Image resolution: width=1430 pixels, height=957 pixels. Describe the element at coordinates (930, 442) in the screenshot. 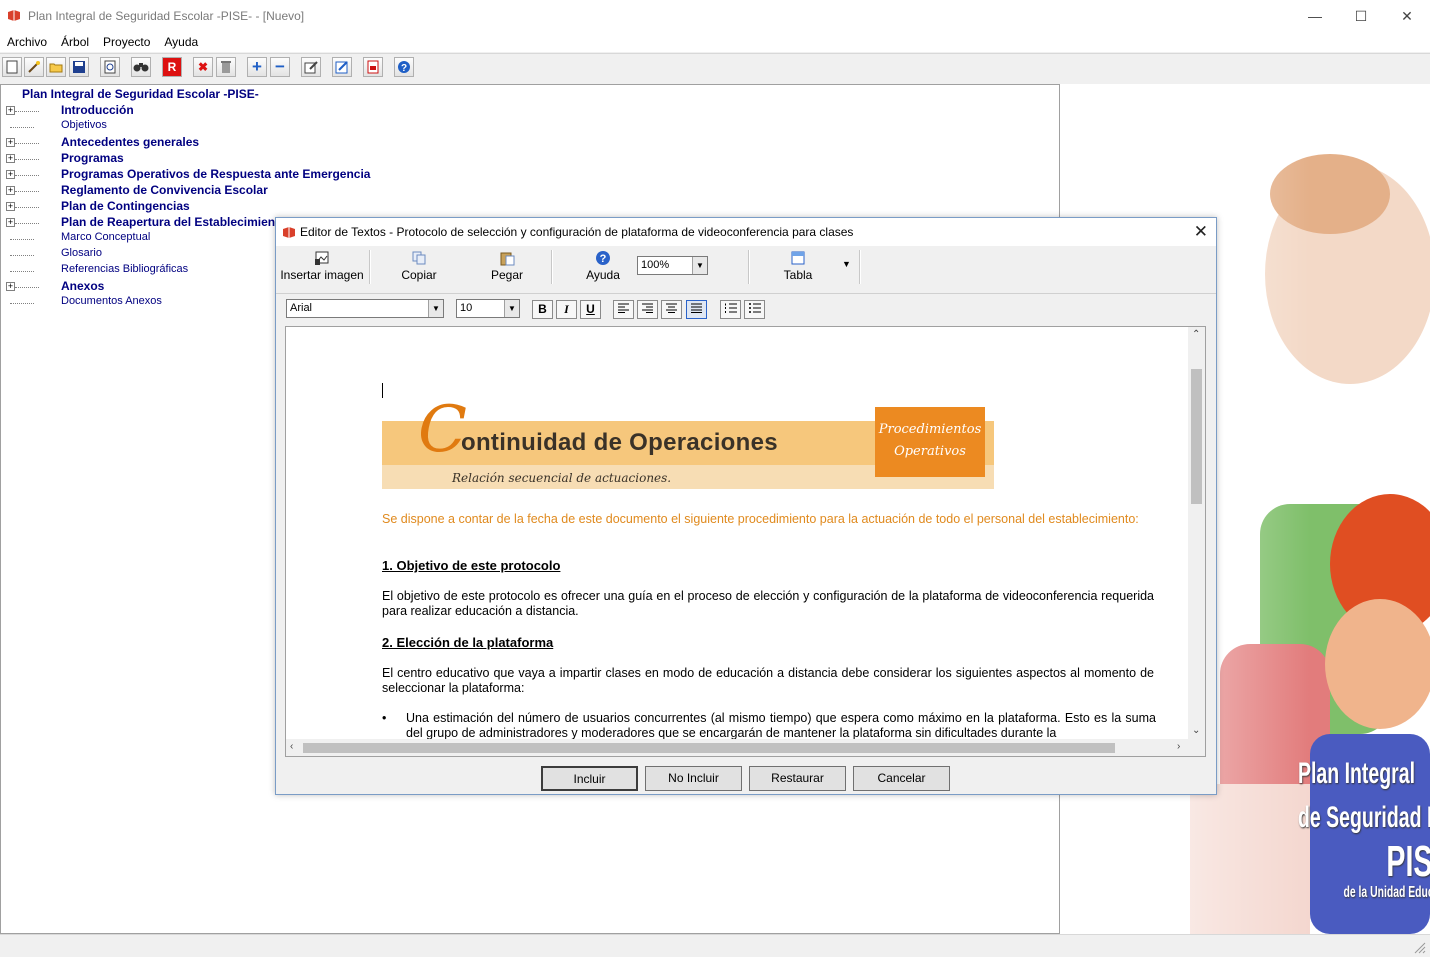

I see `banner-badge: Procedimientos Operativos` at that location.